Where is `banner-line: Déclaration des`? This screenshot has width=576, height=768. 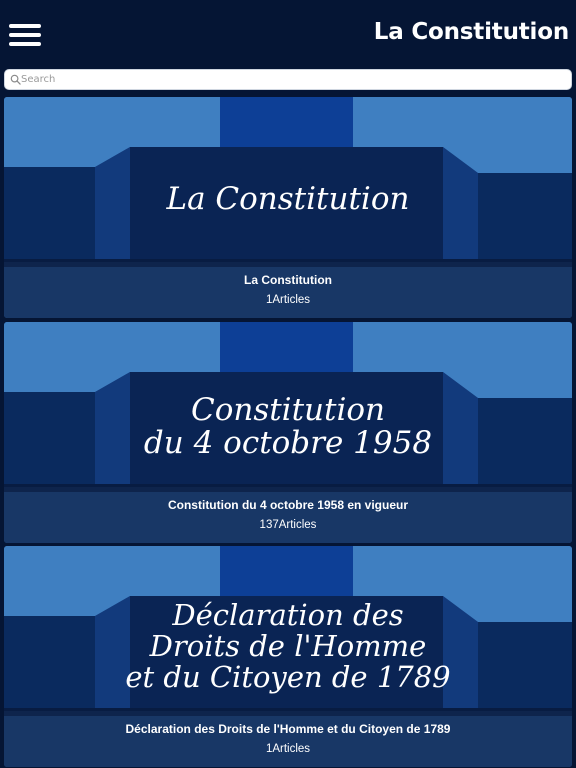
banner-line: Déclaration des is located at coordinates (288, 615).